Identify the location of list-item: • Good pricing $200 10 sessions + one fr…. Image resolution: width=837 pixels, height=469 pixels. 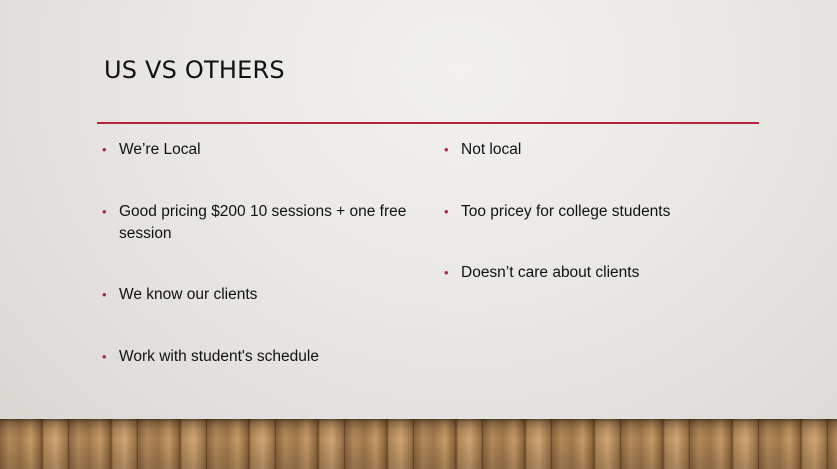
(262, 223).